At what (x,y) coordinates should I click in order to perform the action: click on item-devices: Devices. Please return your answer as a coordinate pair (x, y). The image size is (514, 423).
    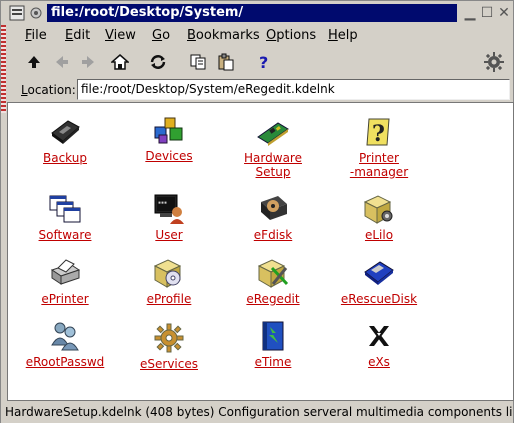
    Looking at the image, I should click on (169, 138).